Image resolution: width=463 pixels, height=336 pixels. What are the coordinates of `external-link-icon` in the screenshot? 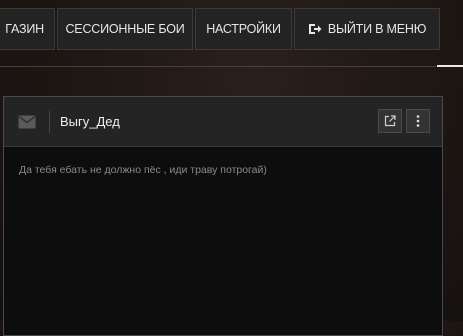 It's located at (390, 121).